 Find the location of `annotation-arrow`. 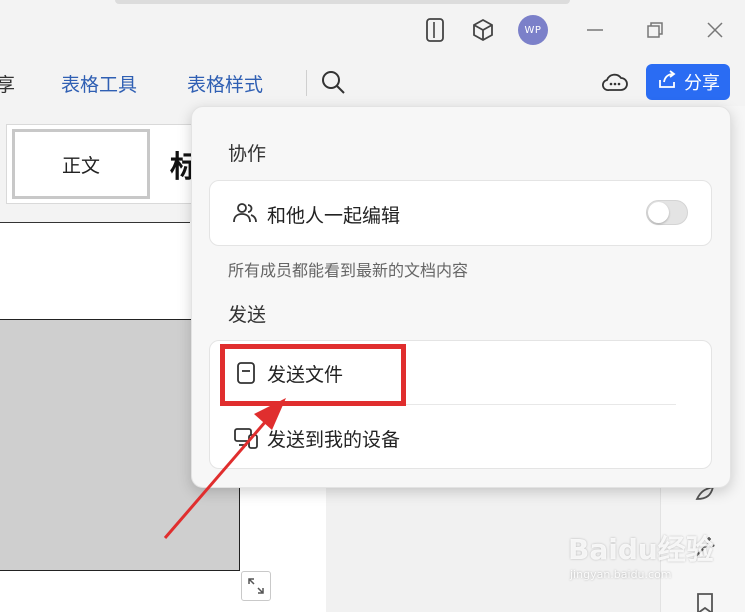

annotation-arrow is located at coordinates (224, 468).